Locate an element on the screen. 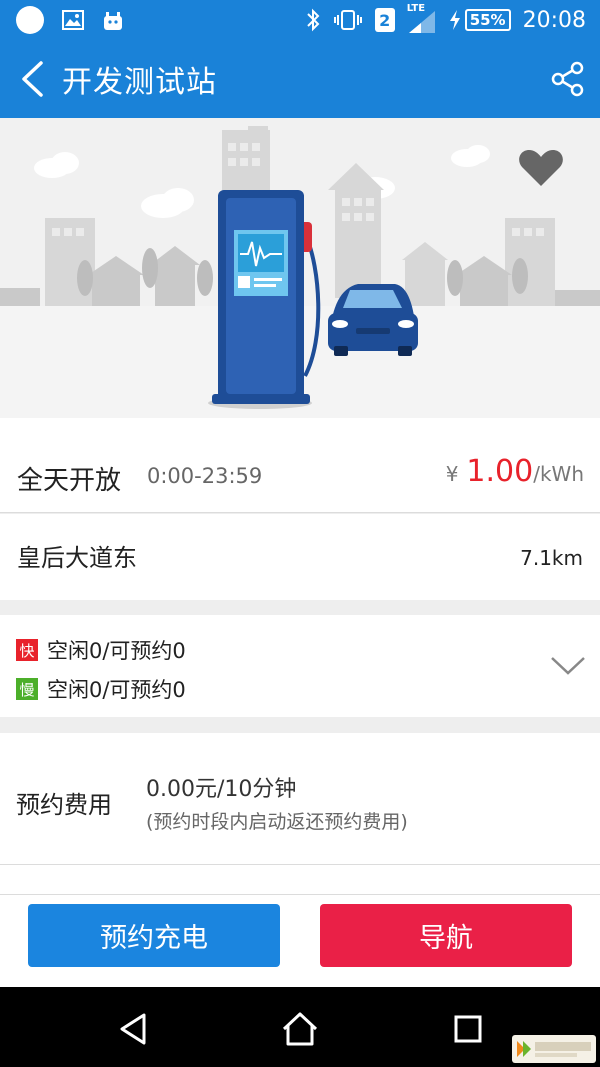  android-notification-icon is located at coordinates (113, 21).